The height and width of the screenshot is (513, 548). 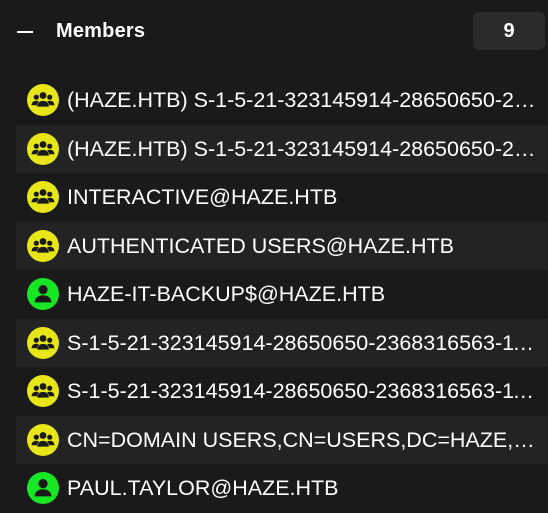 What do you see at coordinates (25, 31) in the screenshot?
I see `collapse-icon` at bounding box center [25, 31].